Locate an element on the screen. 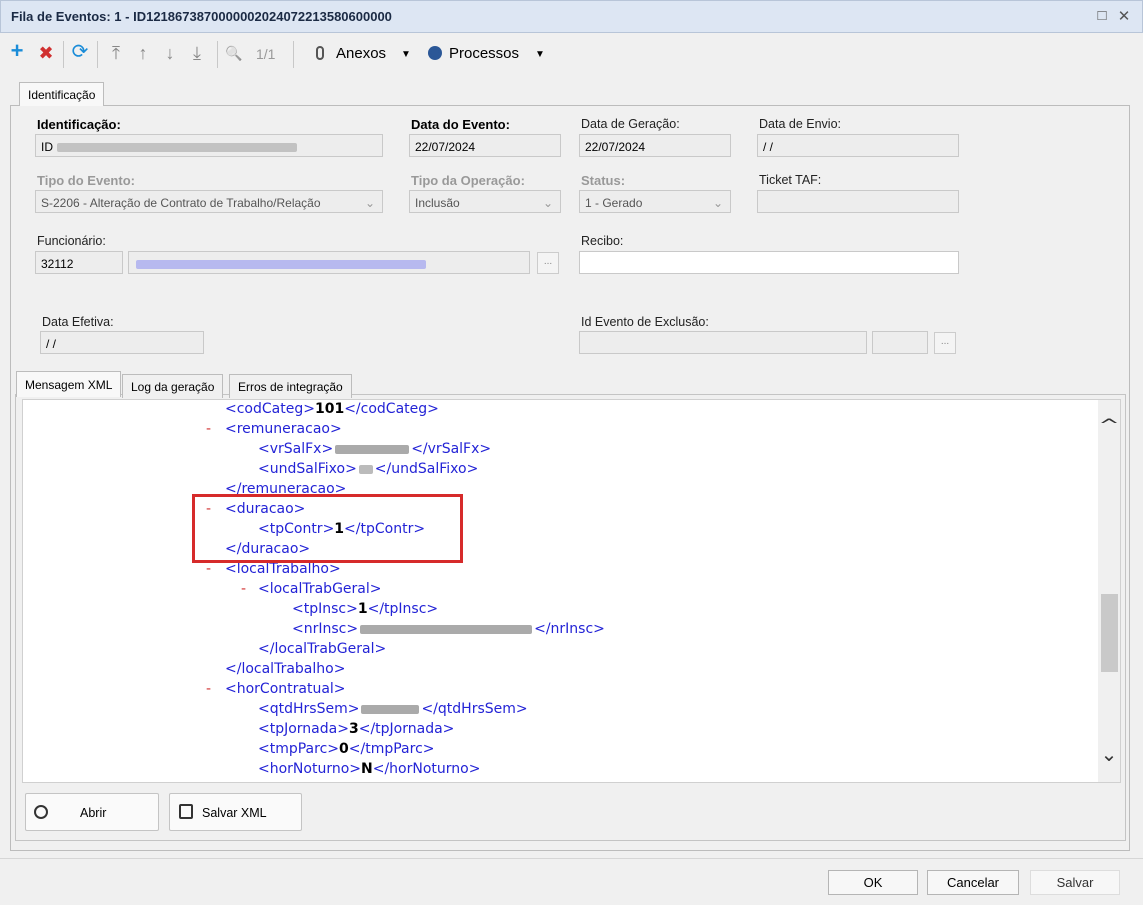 This screenshot has width=1143, height=905. recibo-field is located at coordinates (769, 262).